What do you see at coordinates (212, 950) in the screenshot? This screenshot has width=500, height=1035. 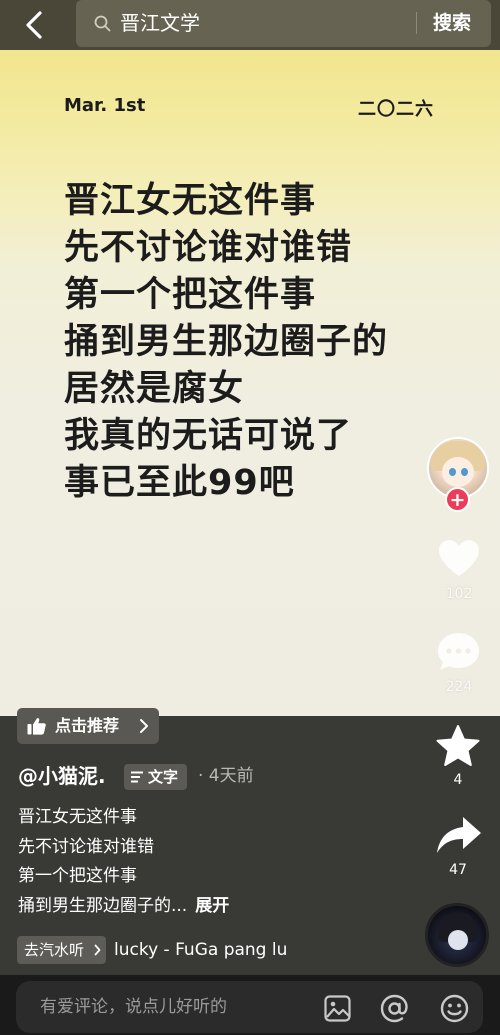 I see `music-title: lucky - FuGa pang lu` at bounding box center [212, 950].